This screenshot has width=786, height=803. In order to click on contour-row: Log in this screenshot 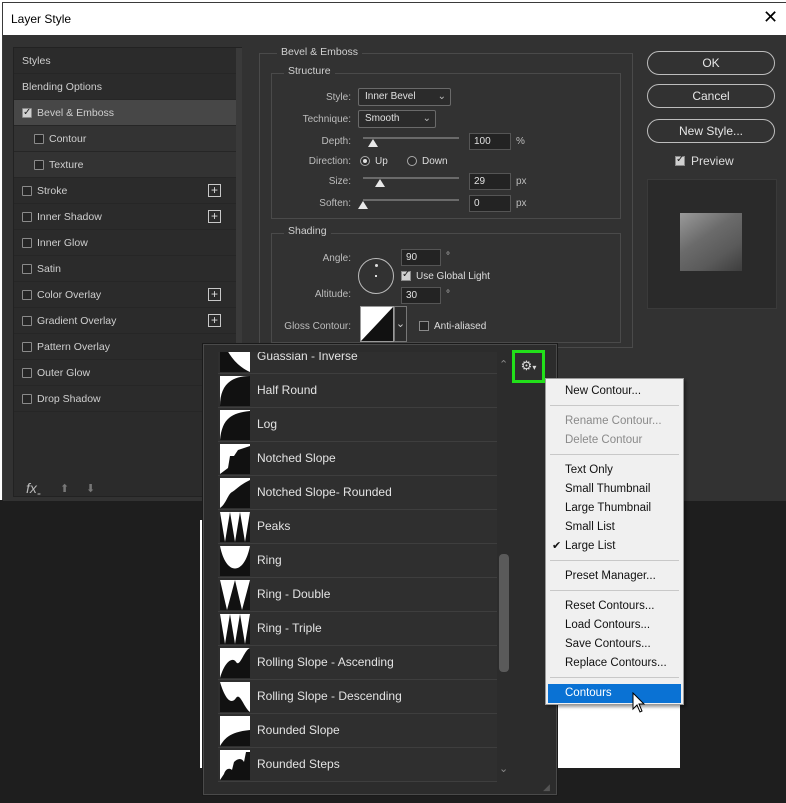, I will do `click(357, 425)`.